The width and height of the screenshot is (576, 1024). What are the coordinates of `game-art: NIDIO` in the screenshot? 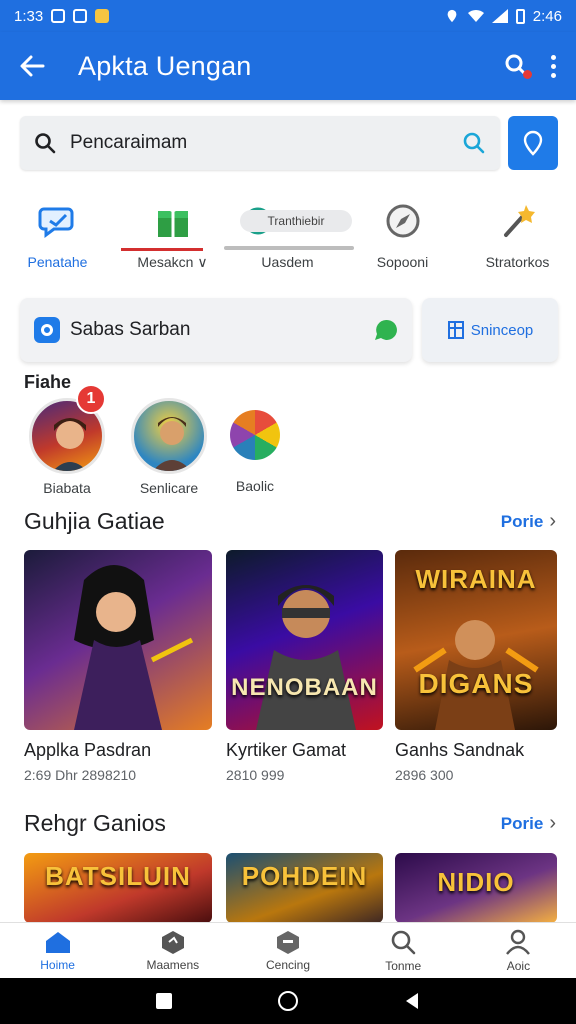 It's located at (476, 888).